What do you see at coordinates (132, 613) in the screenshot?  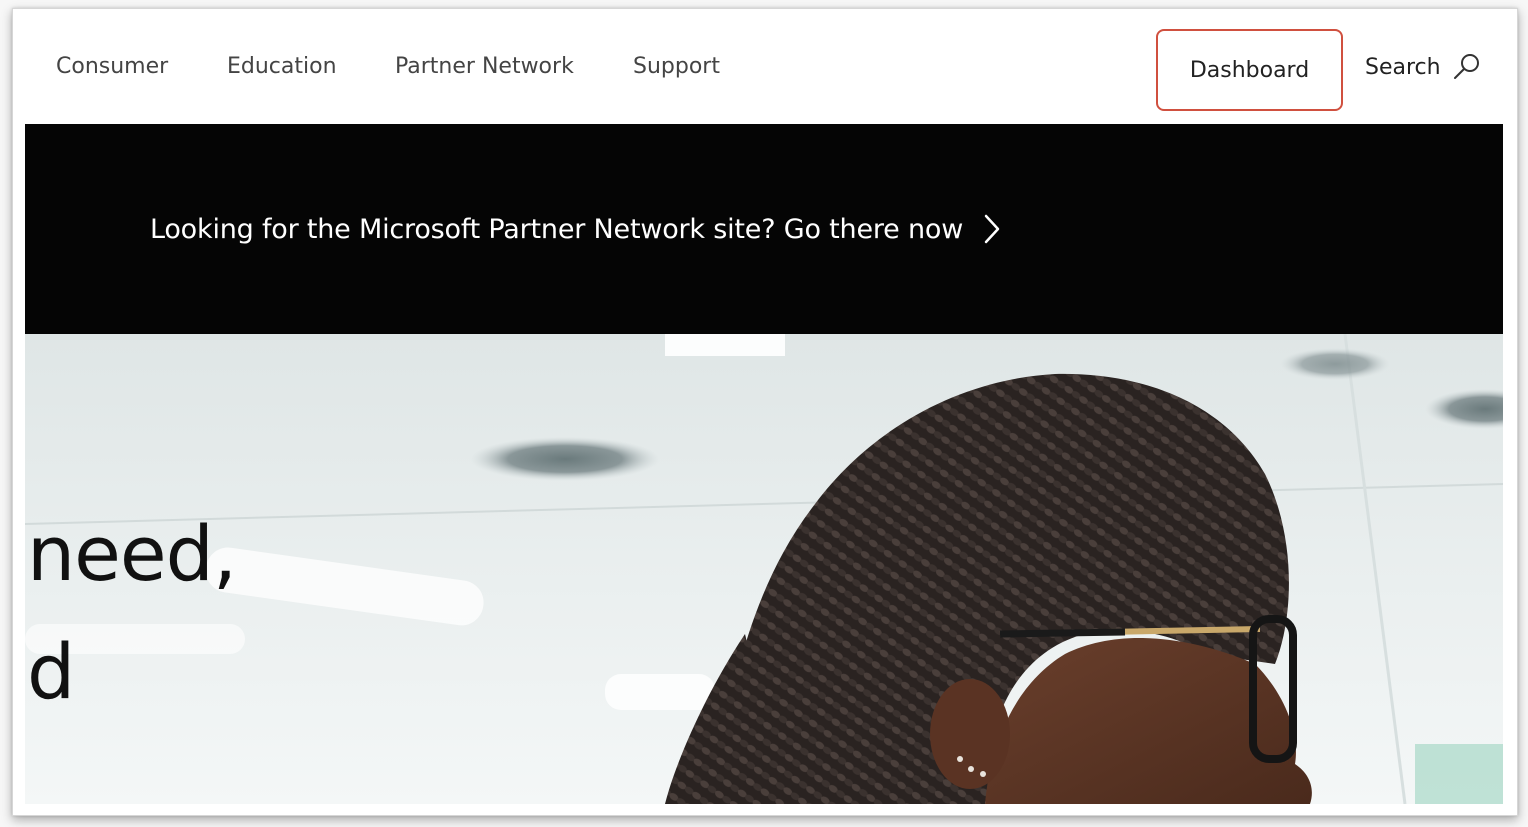 I see `hero-heading: need, d` at bounding box center [132, 613].